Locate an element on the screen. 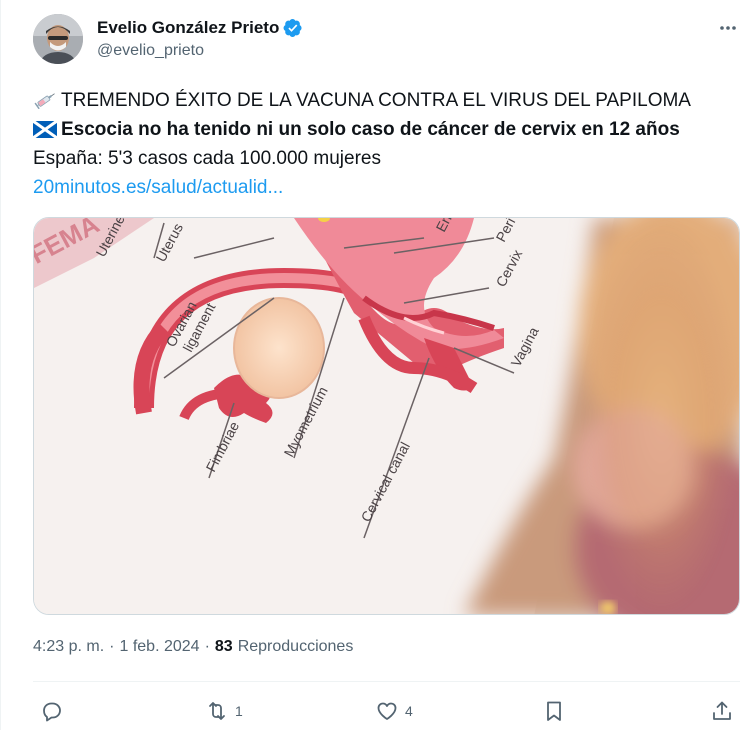 This screenshot has width=752, height=730. reply-icon is located at coordinates (52, 712).